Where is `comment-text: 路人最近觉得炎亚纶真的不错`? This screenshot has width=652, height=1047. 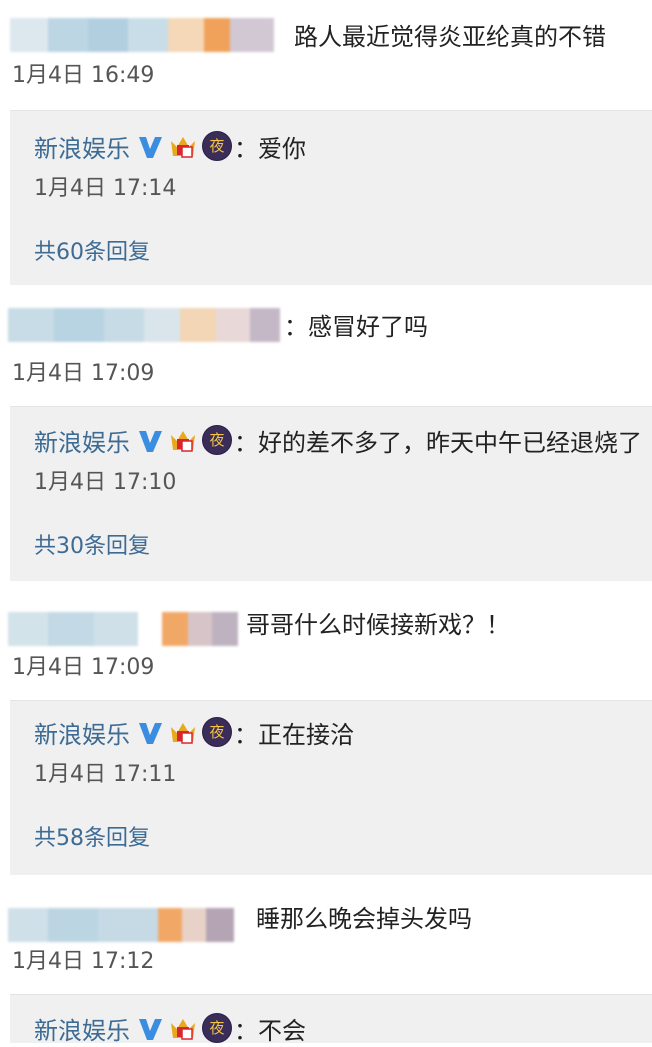 comment-text: 路人最近觉得炎亚纶真的不错 is located at coordinates (450, 37).